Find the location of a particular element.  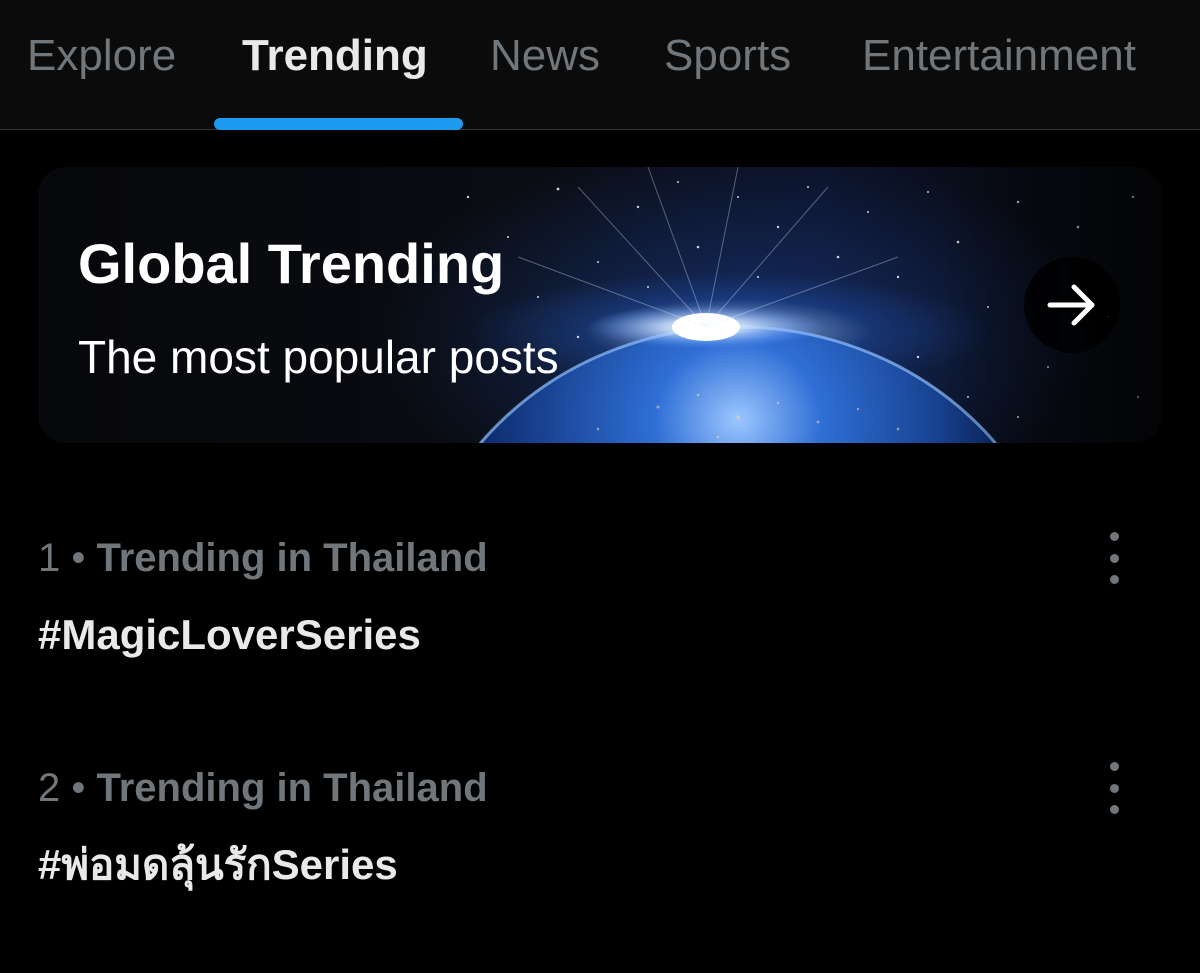

trend-rank: 1 is located at coordinates (49, 558).